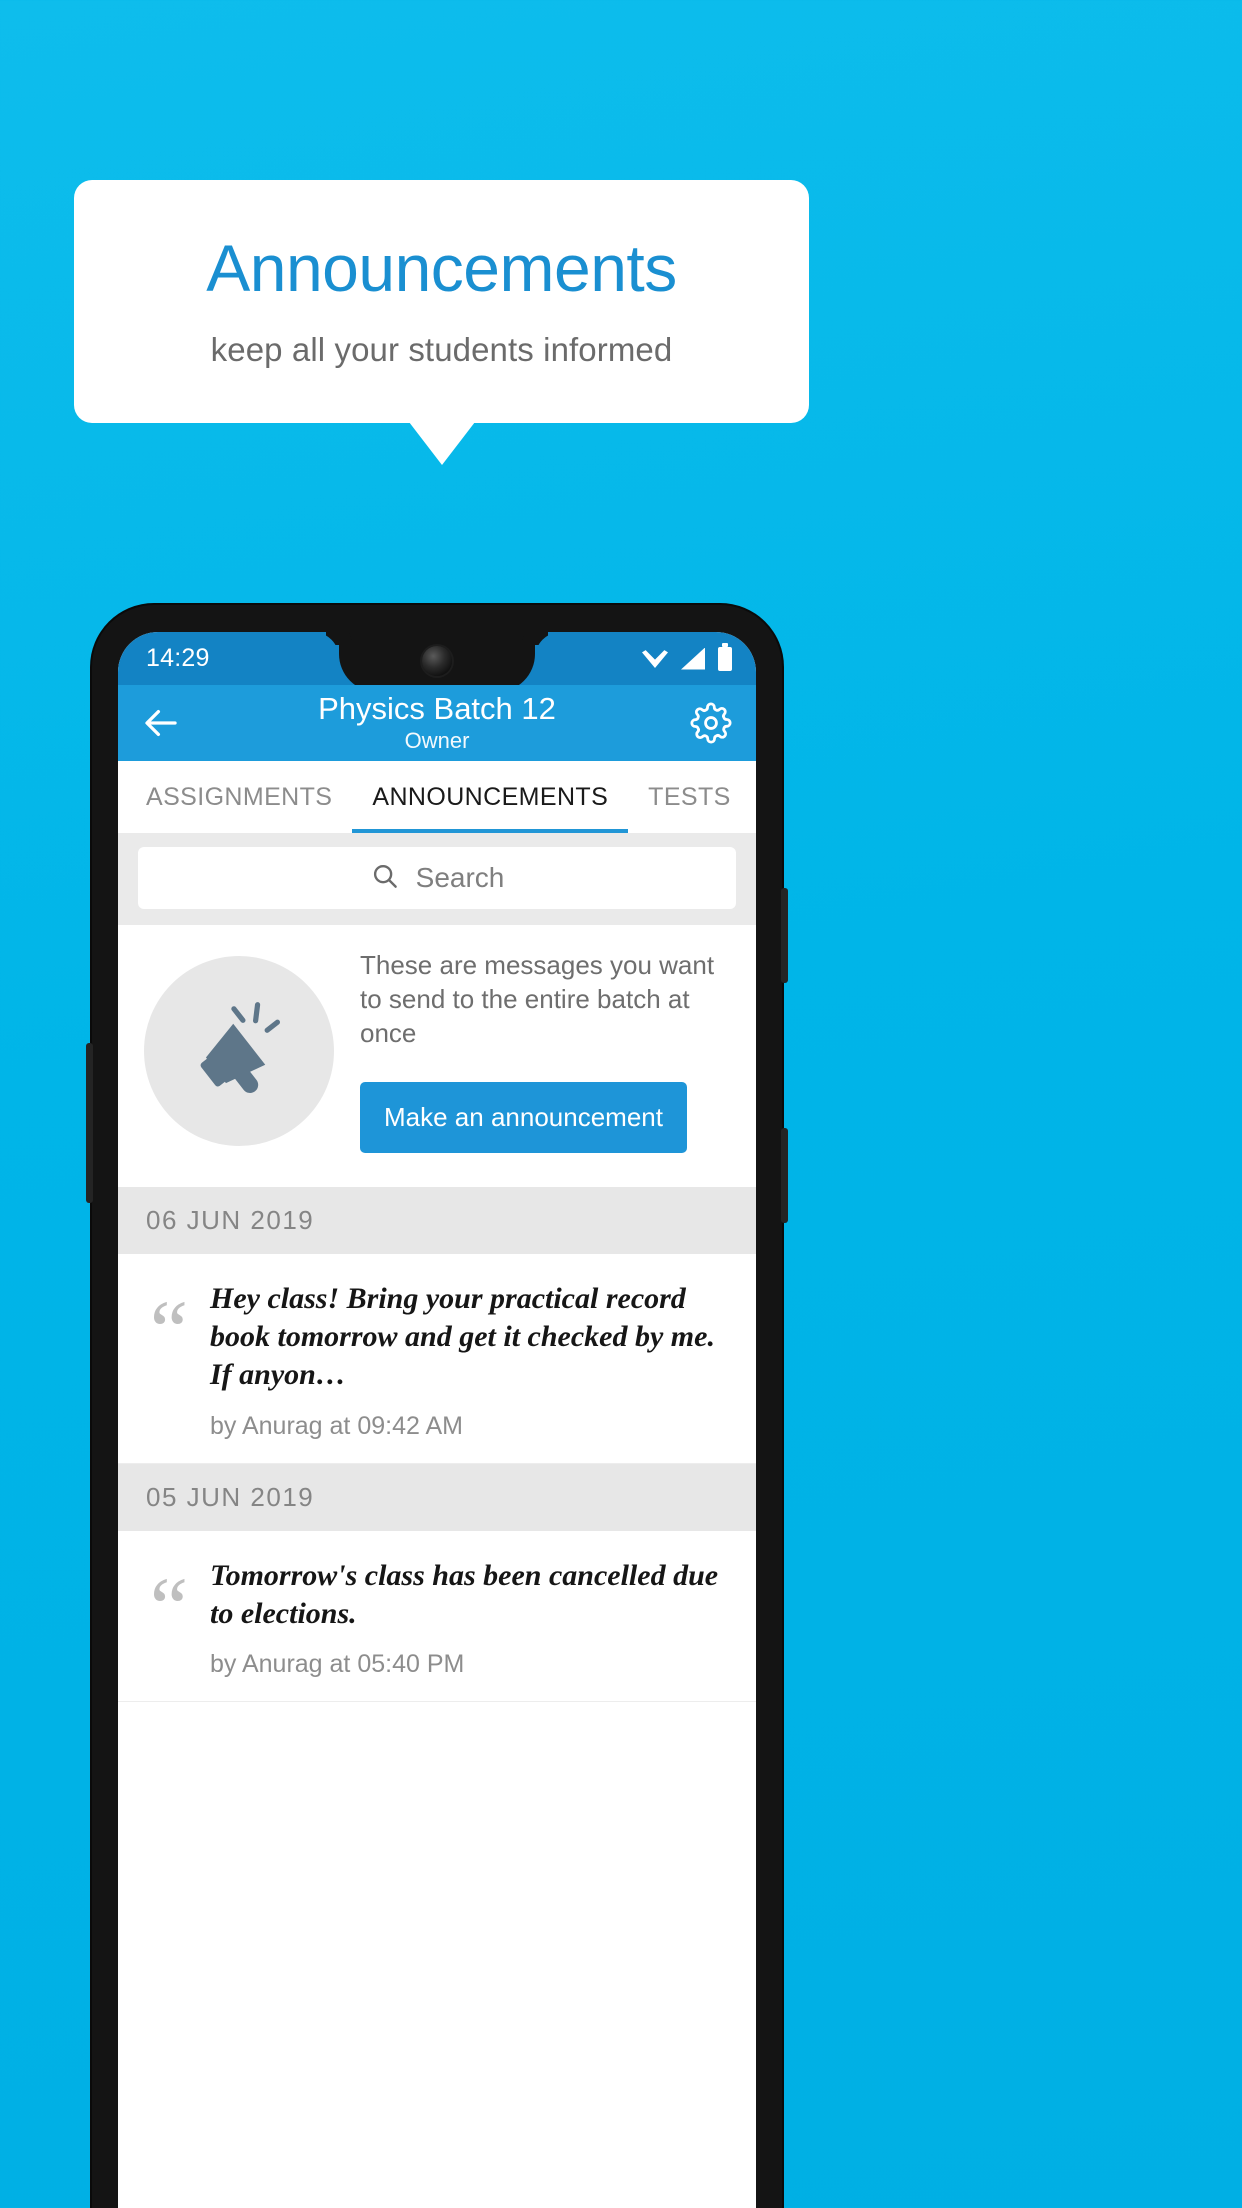 This screenshot has width=1242, height=2208. What do you see at coordinates (235, 797) in the screenshot?
I see `tab-assignments: ASSIGNMENTS` at bounding box center [235, 797].